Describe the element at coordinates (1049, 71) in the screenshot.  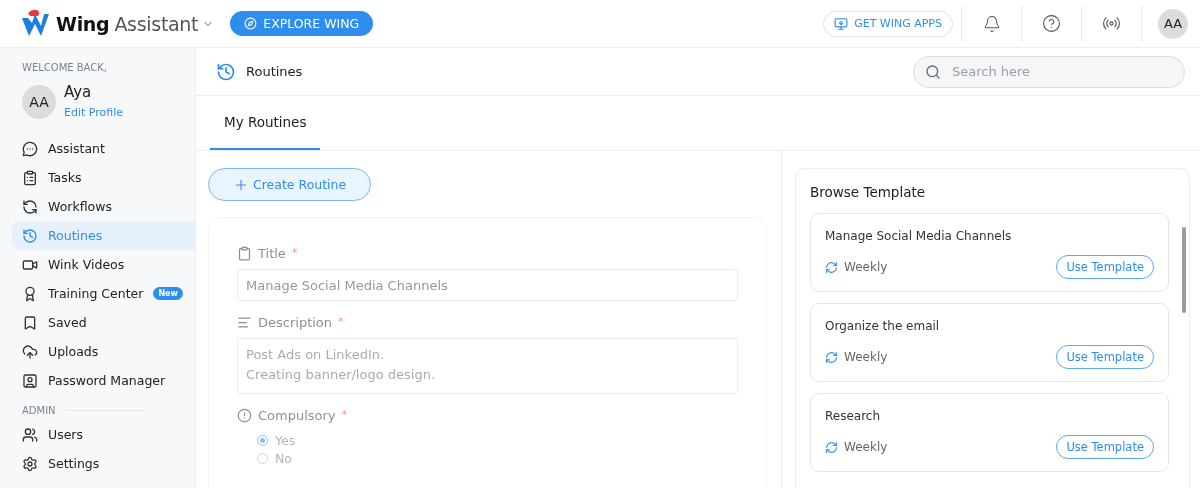
I see `search-field: Search here` at that location.